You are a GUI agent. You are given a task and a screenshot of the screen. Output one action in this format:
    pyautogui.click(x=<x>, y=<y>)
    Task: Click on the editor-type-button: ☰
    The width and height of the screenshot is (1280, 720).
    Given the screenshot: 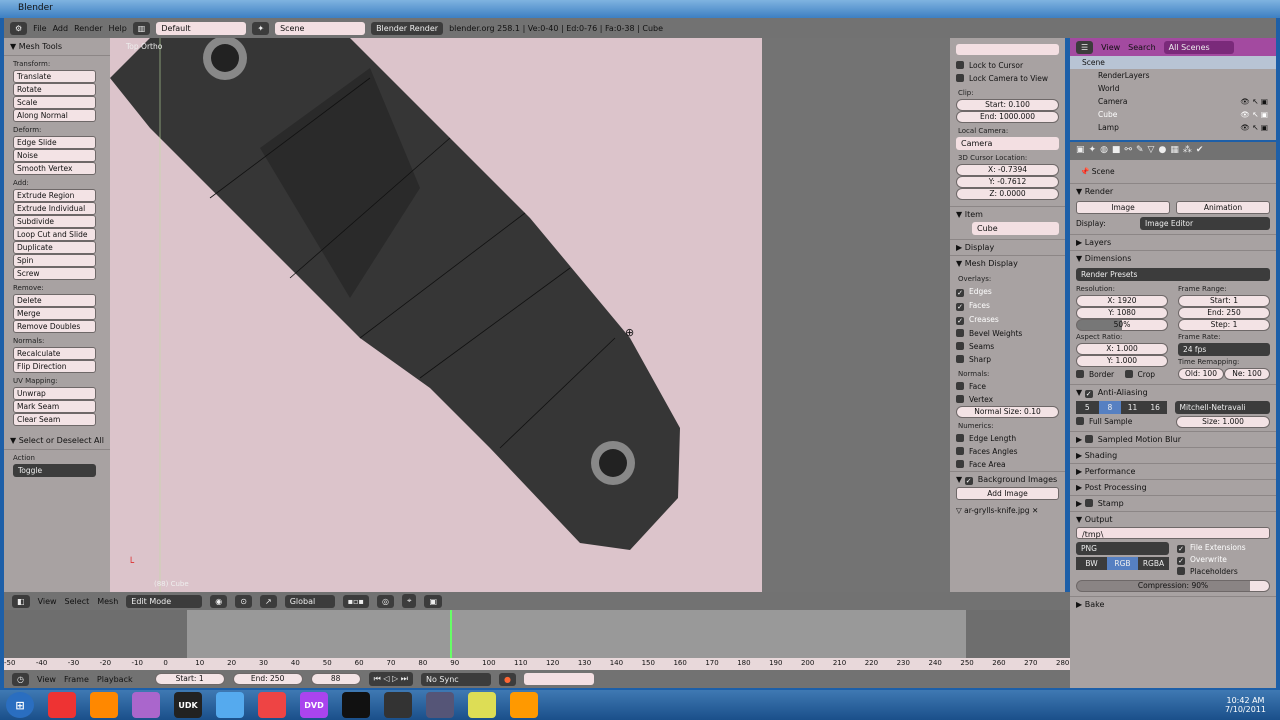 What is the action you would take?
    pyautogui.click(x=1085, y=47)
    